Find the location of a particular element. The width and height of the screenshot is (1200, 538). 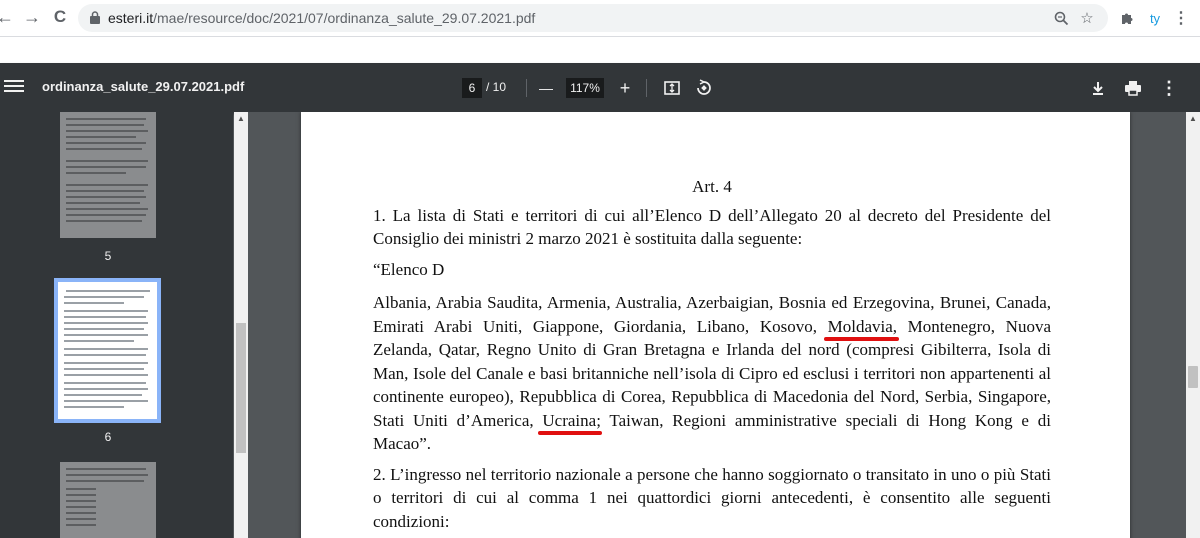

extension-icon: ty is located at coordinates (1155, 18).